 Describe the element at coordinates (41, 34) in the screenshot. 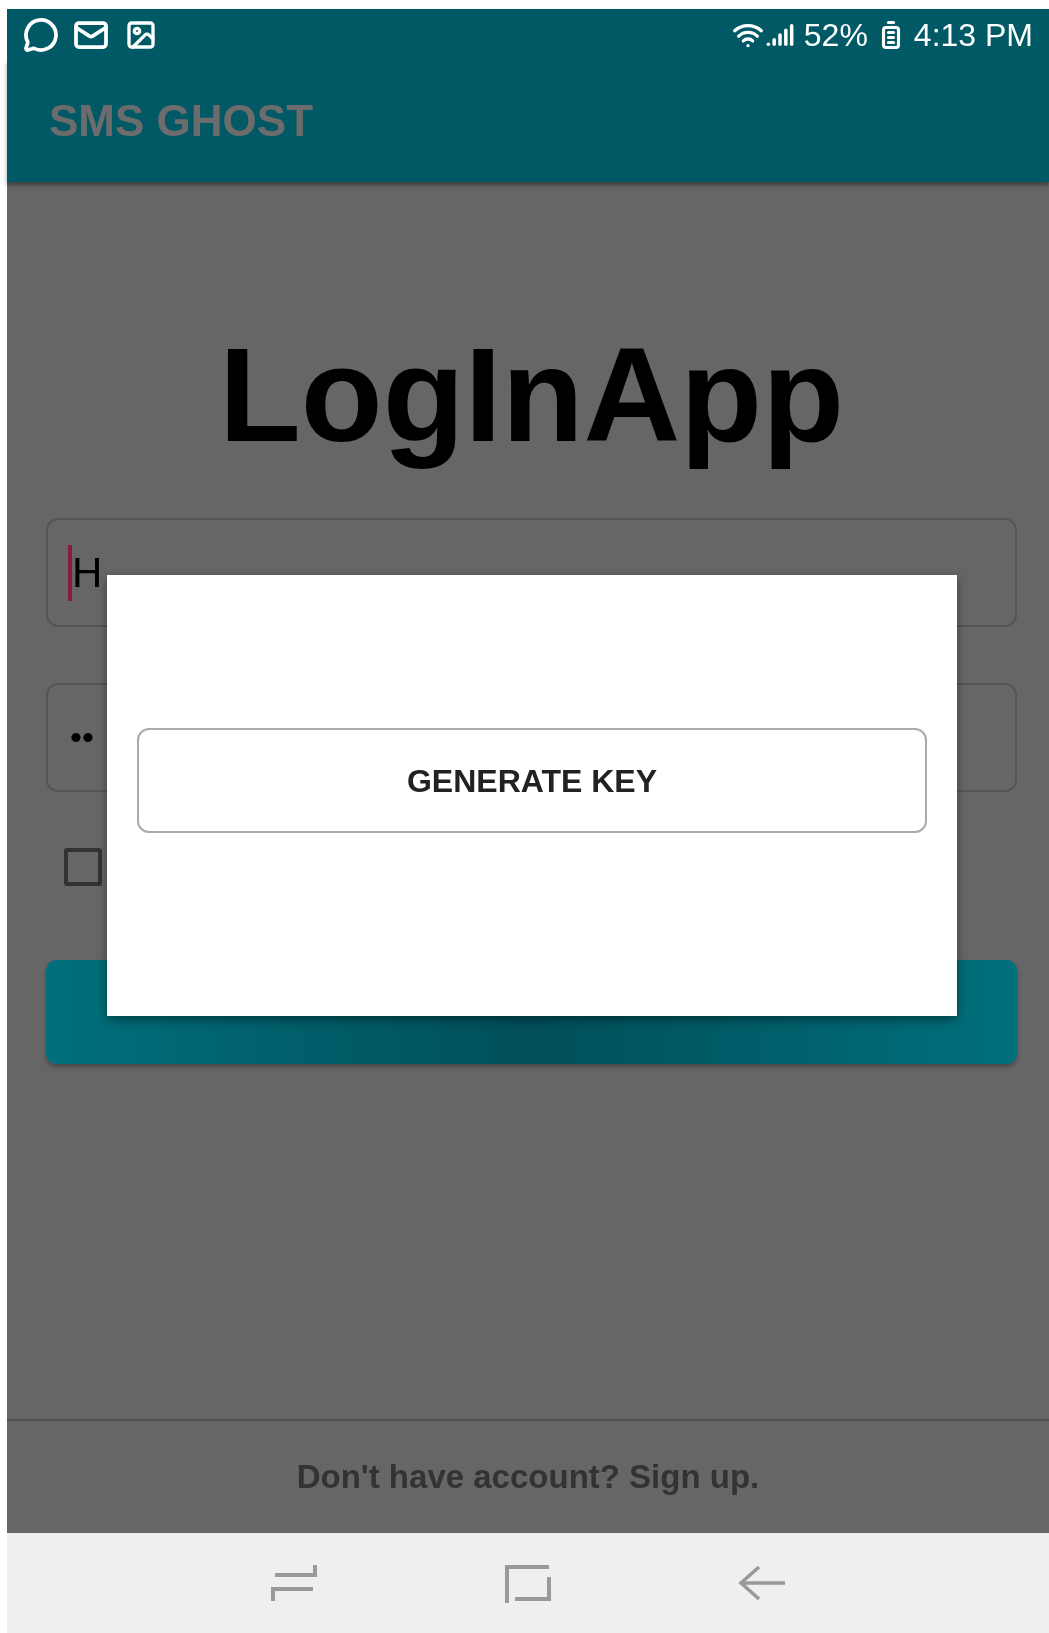

I see `chat-icon` at that location.